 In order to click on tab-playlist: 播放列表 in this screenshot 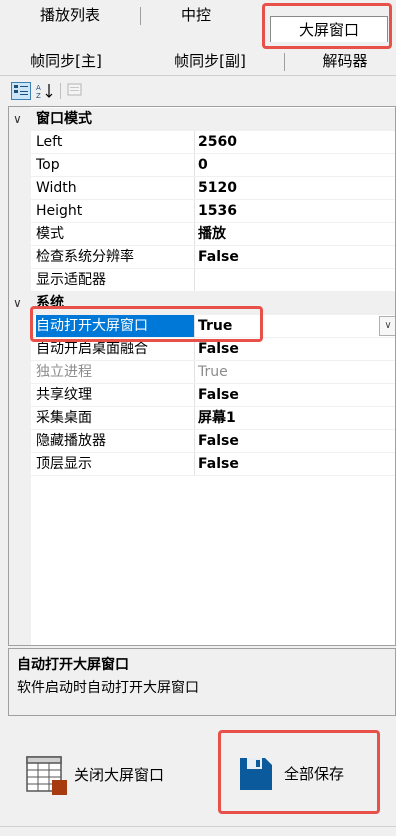, I will do `click(70, 15)`.